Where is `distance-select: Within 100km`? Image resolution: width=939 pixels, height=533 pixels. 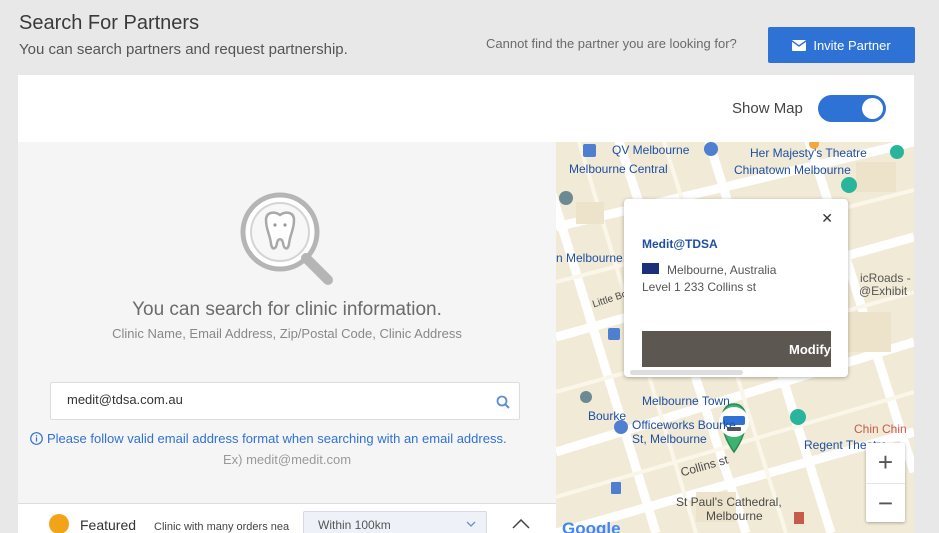 distance-select: Within 100km is located at coordinates (395, 522).